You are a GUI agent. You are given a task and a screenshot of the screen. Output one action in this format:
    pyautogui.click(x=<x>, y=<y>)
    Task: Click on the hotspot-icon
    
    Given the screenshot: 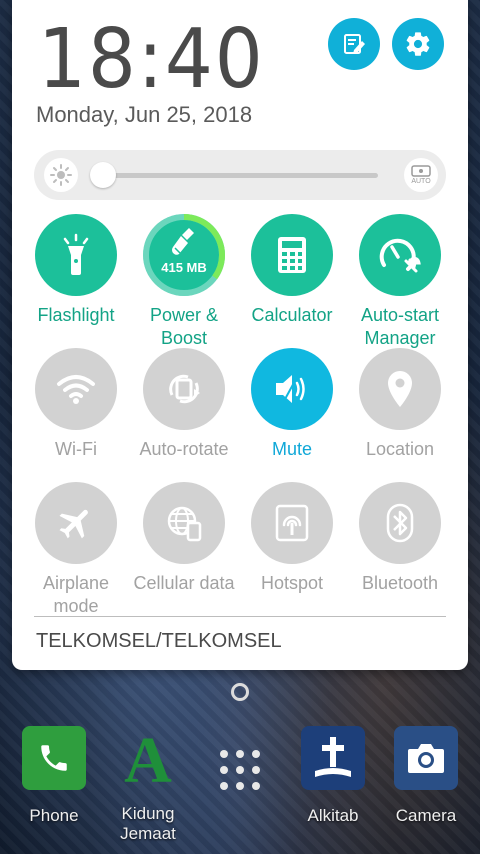 What is the action you would take?
    pyautogui.click(x=292, y=523)
    